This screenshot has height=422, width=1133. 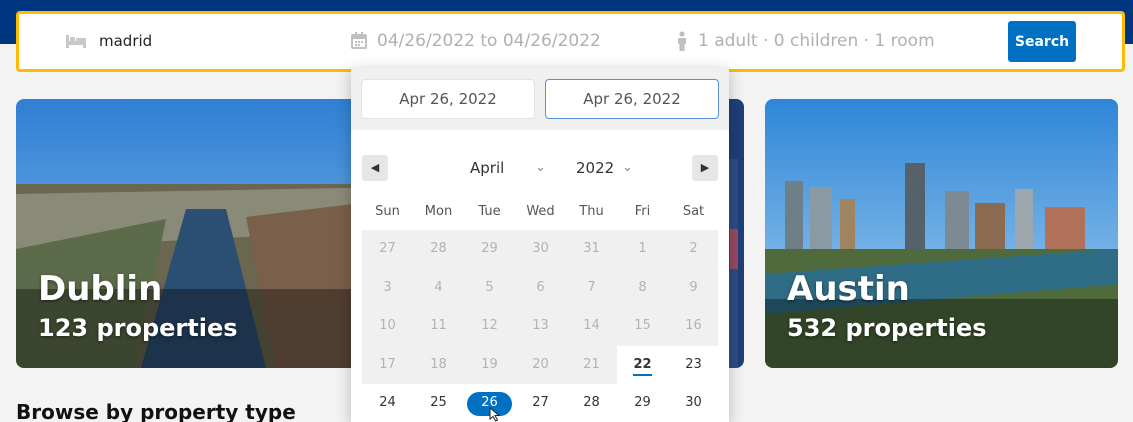 What do you see at coordinates (591, 325) in the screenshot?
I see `calendar-day-disabled: 14` at bounding box center [591, 325].